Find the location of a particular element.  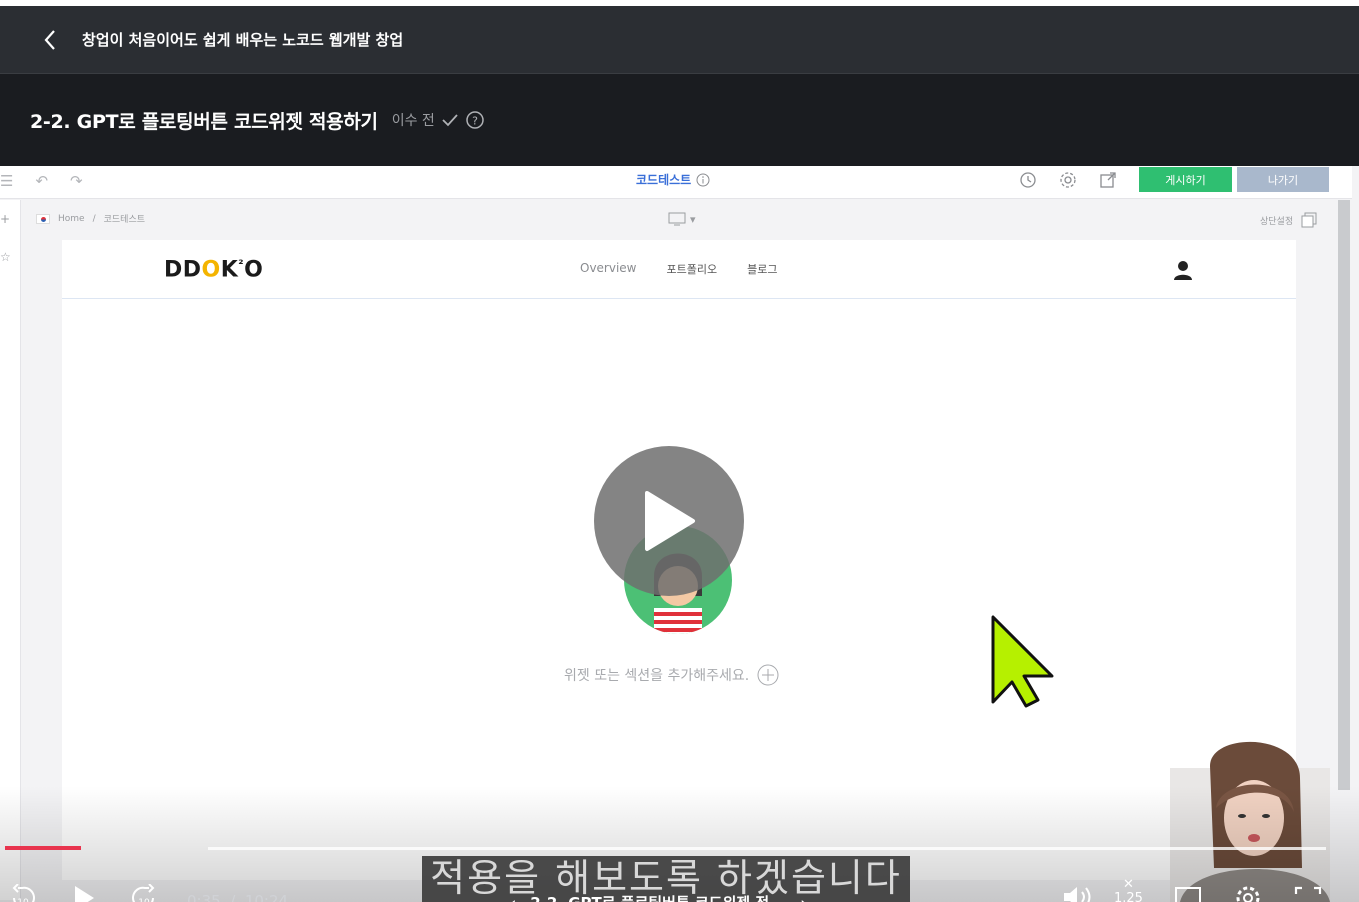

undo-icon: ↶ is located at coordinates (42, 181).